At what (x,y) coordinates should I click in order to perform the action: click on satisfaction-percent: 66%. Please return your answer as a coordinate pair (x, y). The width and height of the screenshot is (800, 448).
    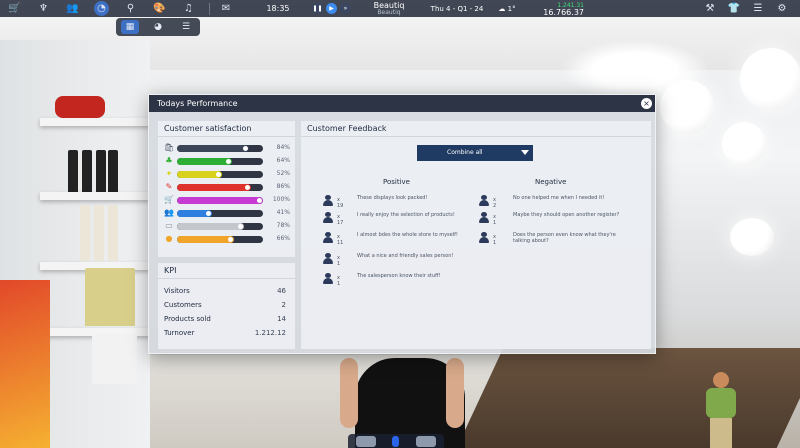
    Looking at the image, I should click on (283, 238).